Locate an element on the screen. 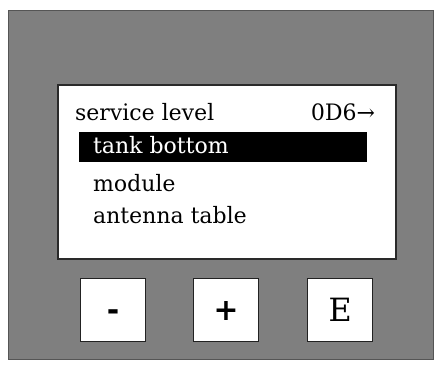  minus-key-button: - is located at coordinates (113, 310).